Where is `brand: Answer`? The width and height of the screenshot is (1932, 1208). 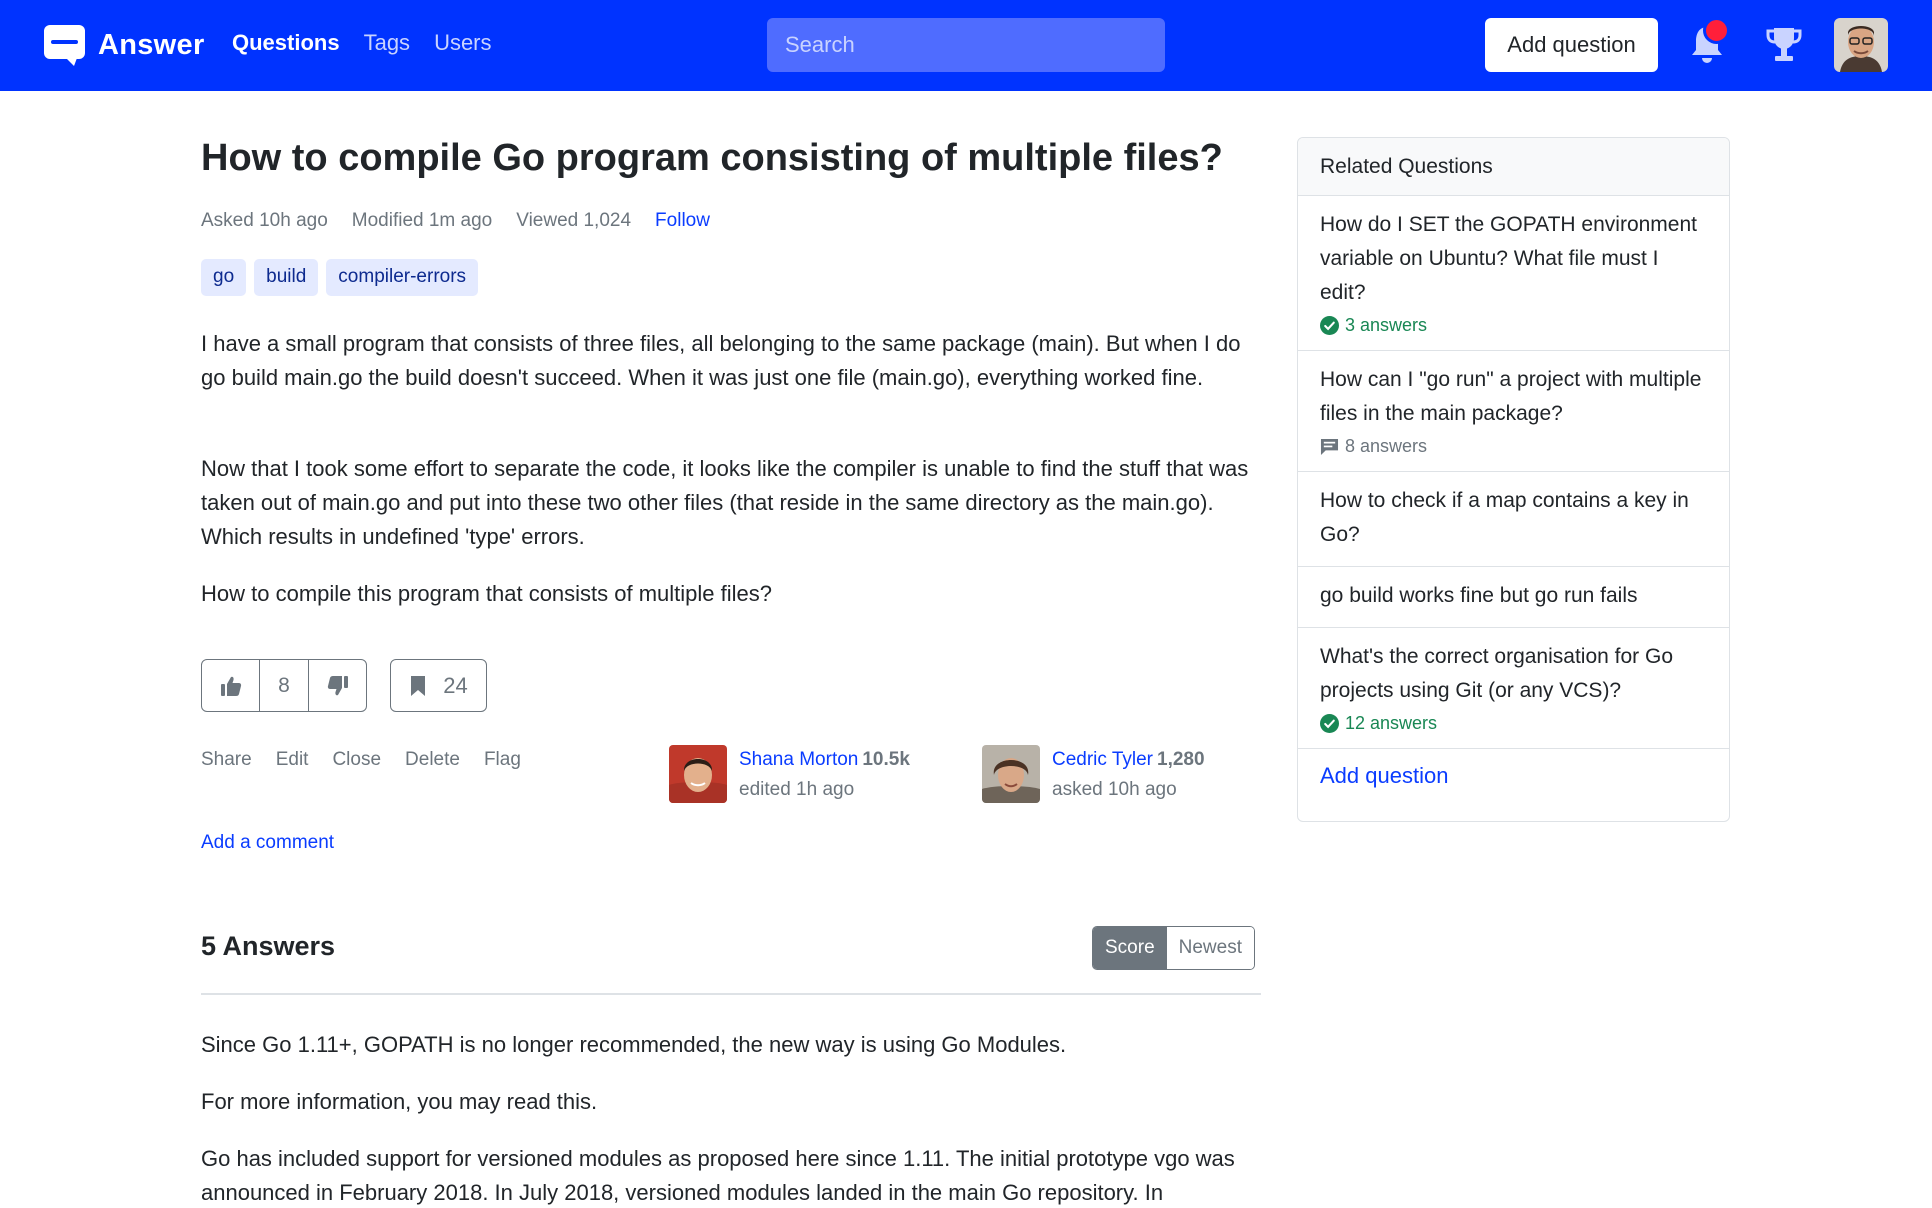
brand: Answer is located at coordinates (124, 45).